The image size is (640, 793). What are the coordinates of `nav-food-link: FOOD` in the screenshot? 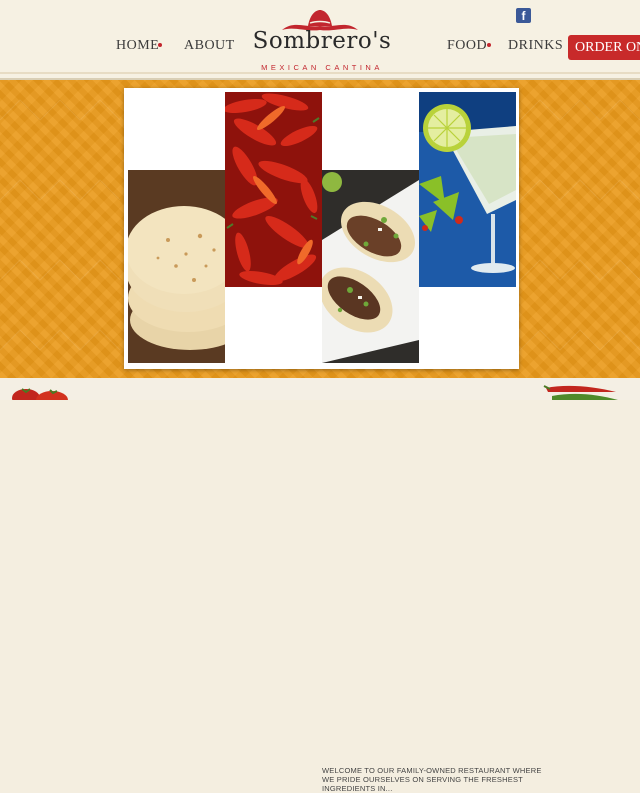 It's located at (467, 46).